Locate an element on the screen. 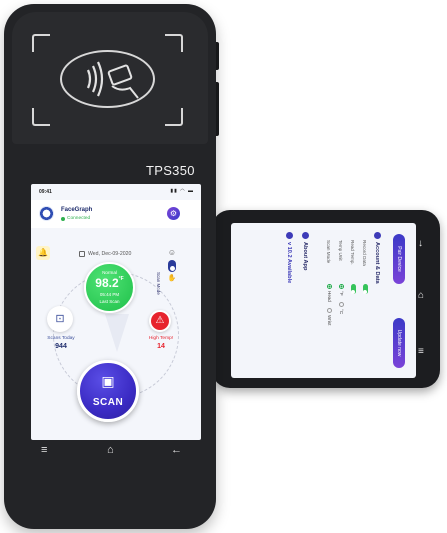  scan-count-icon: ⊡ is located at coordinates (60, 319).